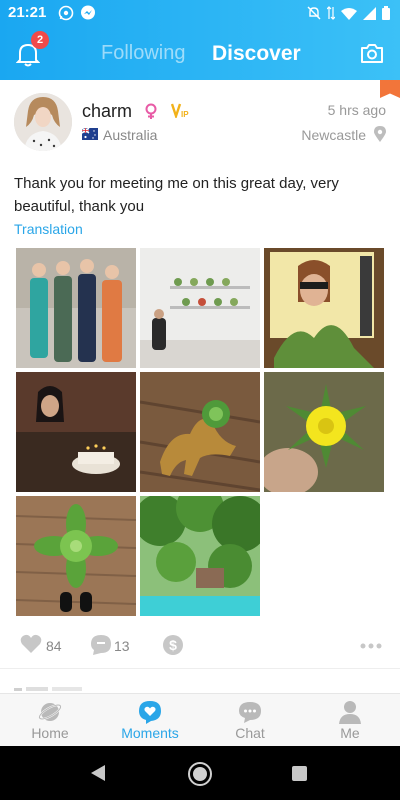  Describe the element at coordinates (380, 134) in the screenshot. I see `location-pin-icon` at that location.